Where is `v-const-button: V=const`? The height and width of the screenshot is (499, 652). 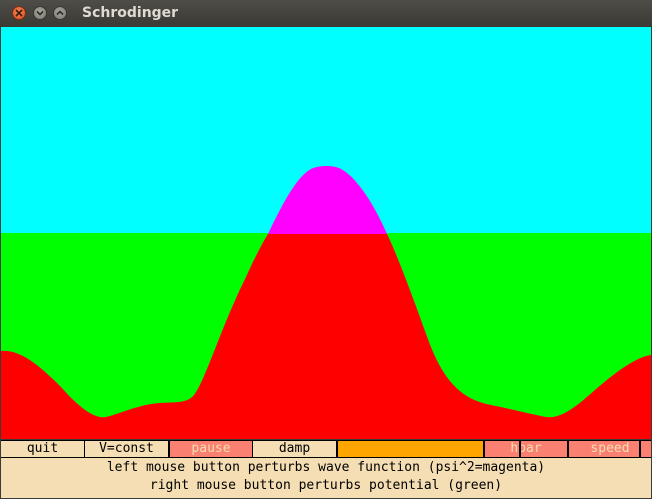
v-const-button: V=const is located at coordinates (126, 449).